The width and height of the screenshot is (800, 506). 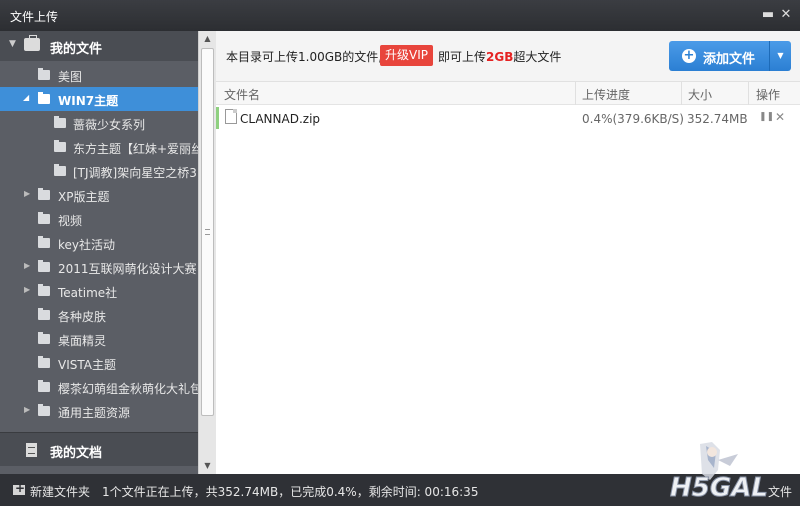 What do you see at coordinates (780, 117) in the screenshot?
I see `cancel-icon: ✕` at bounding box center [780, 117].